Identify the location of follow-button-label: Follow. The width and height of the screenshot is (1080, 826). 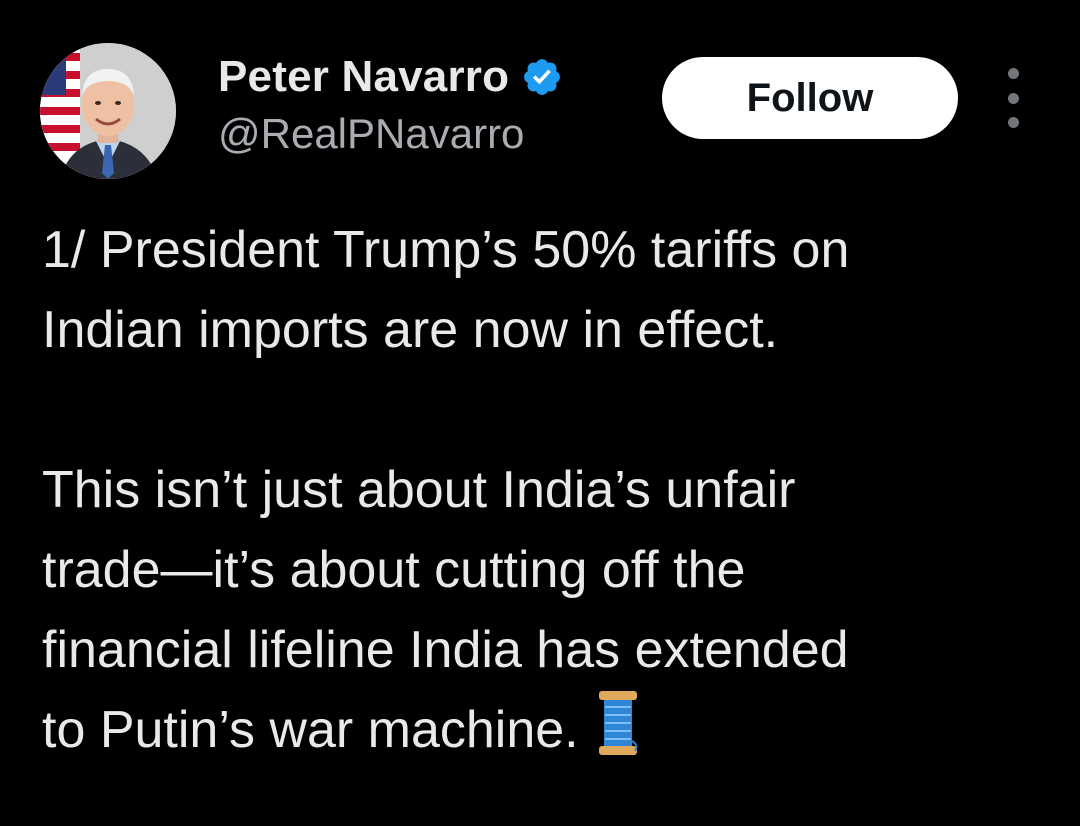
(810, 97).